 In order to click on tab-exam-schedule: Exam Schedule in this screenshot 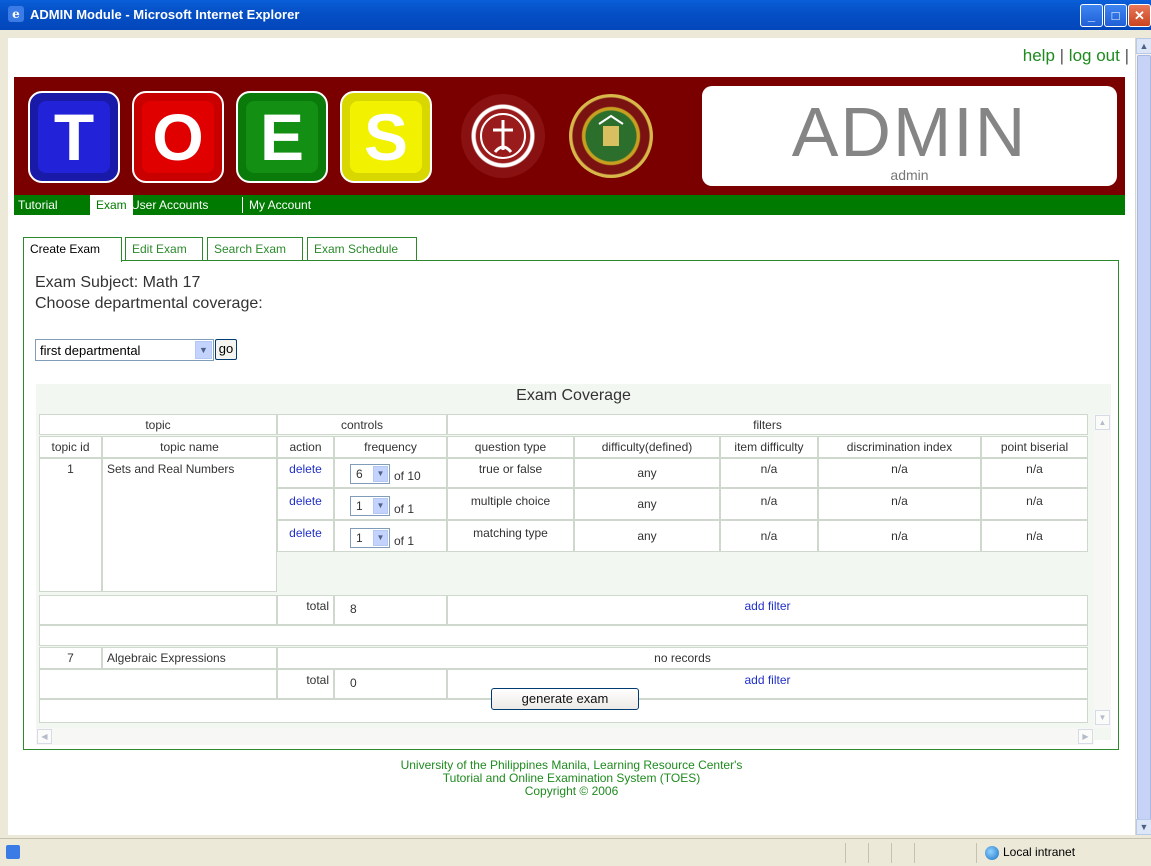, I will do `click(362, 249)`.